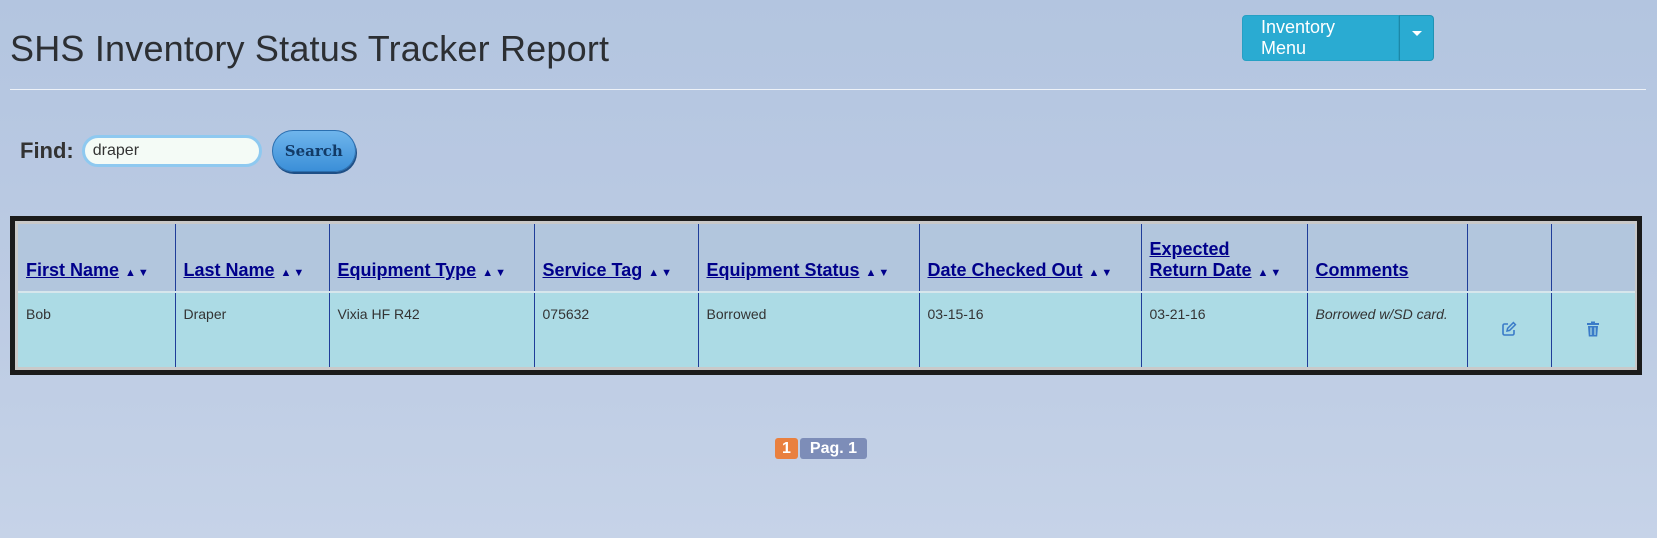  What do you see at coordinates (809, 329) in the screenshot?
I see `cell-equipment-status: Borrowed` at bounding box center [809, 329].